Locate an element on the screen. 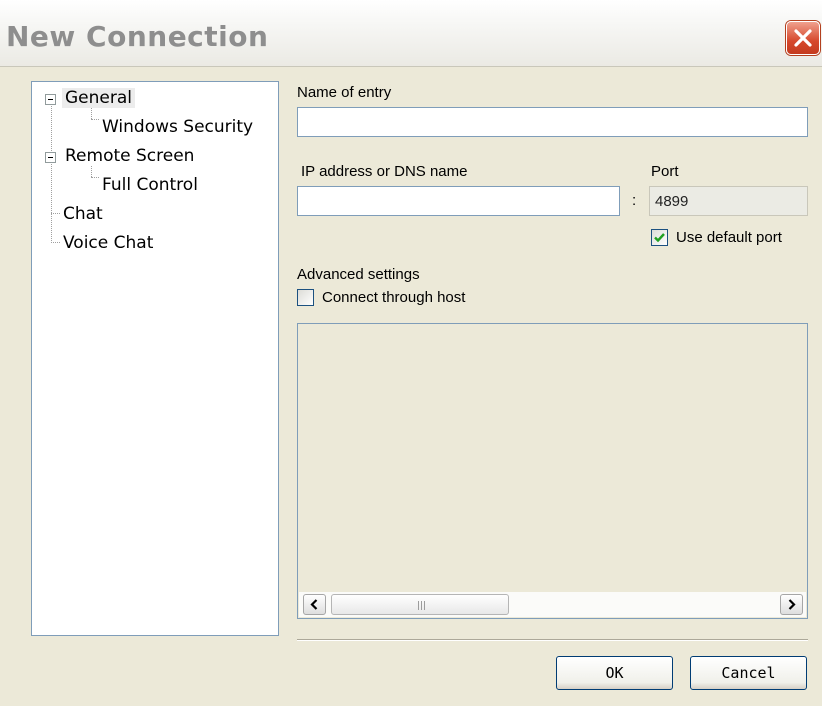 The width and height of the screenshot is (822, 706). tree-item-label: Full Control is located at coordinates (150, 185).